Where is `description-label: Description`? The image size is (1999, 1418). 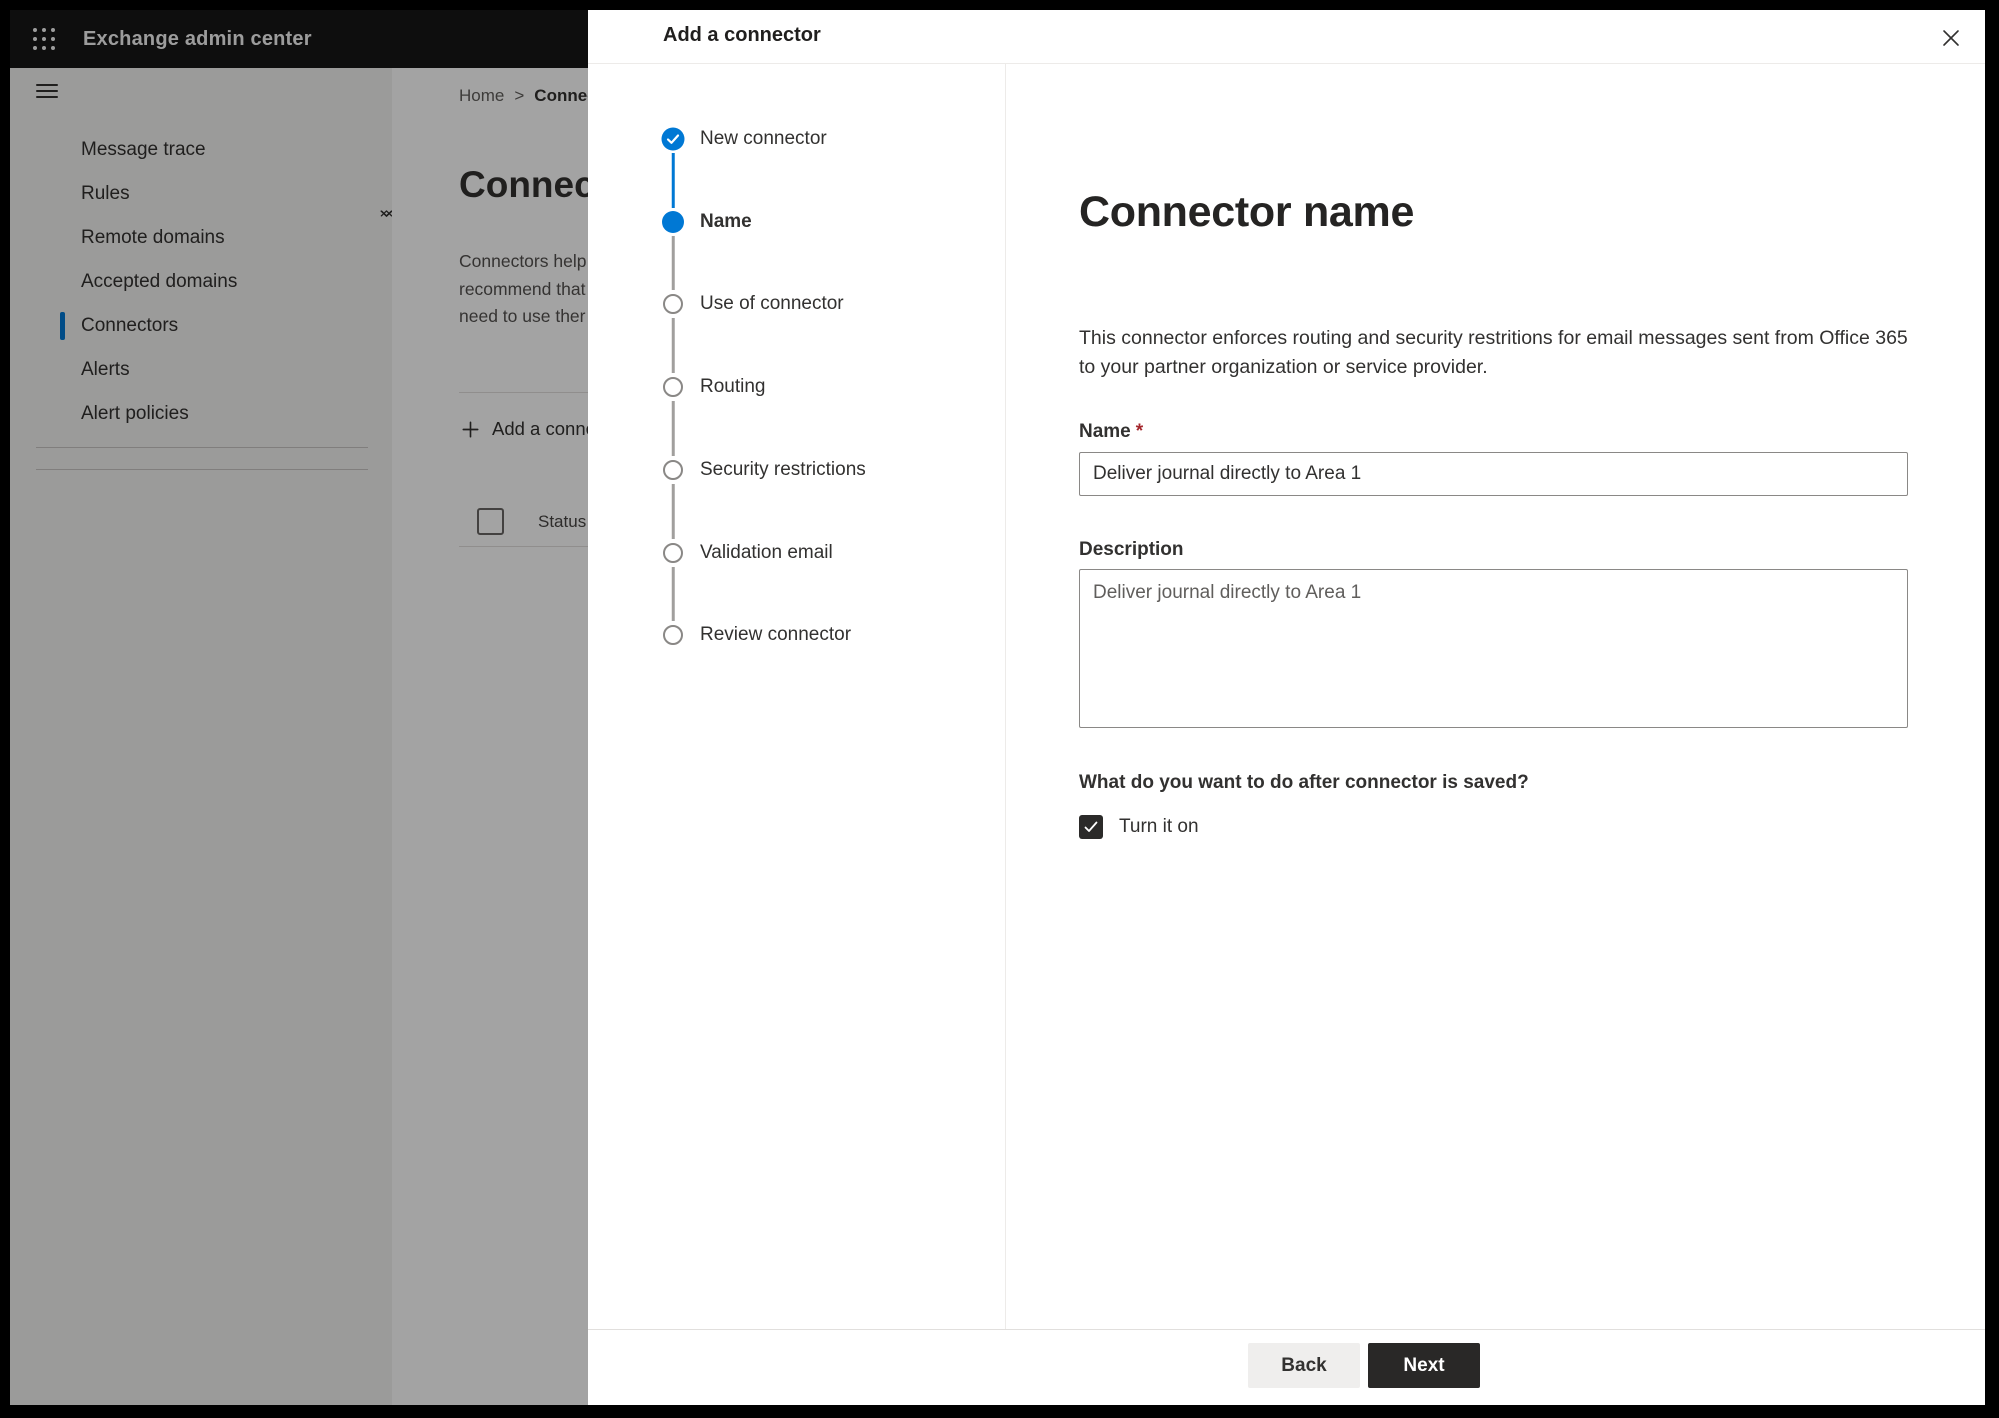 description-label: Description is located at coordinates (1131, 549).